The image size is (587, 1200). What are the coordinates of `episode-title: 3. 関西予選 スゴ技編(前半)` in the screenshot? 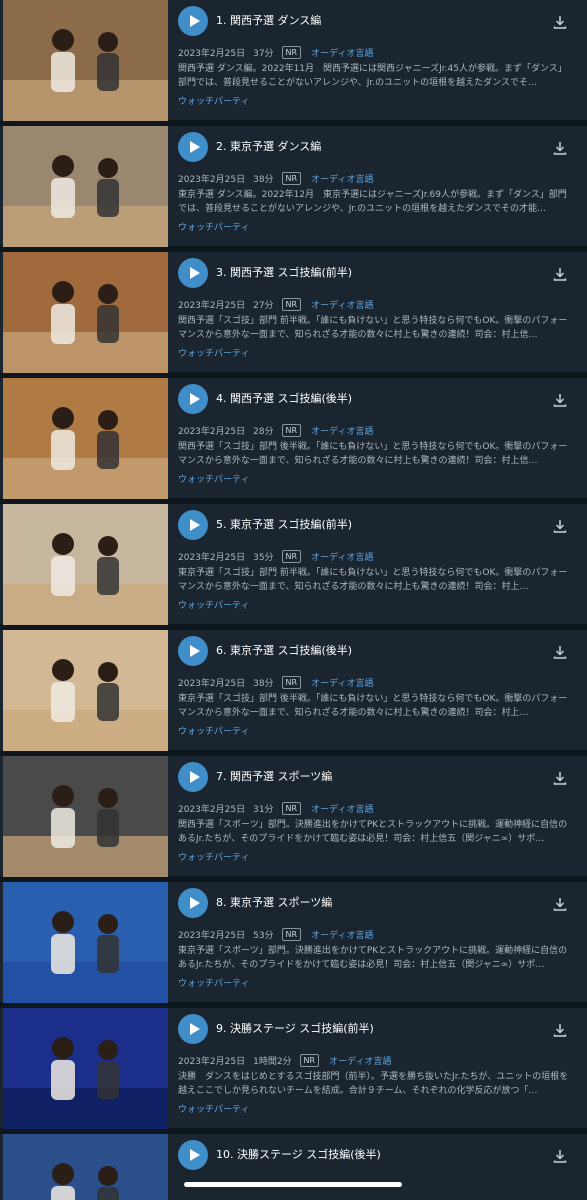 It's located at (284, 272).